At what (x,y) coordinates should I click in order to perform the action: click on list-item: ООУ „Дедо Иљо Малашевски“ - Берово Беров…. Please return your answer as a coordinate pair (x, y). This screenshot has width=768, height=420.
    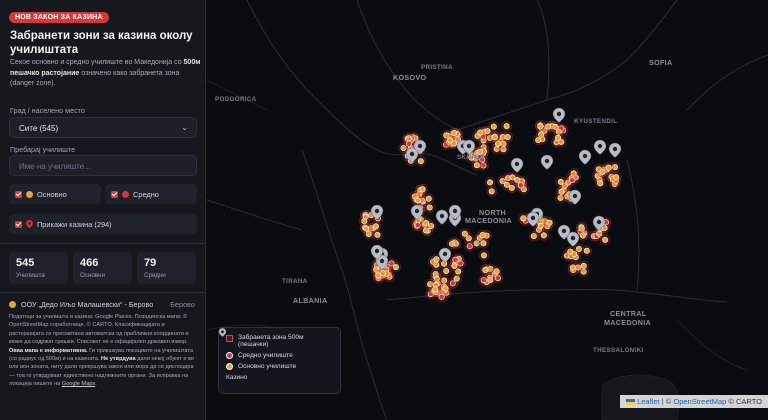
    Looking at the image, I should click on (107, 304).